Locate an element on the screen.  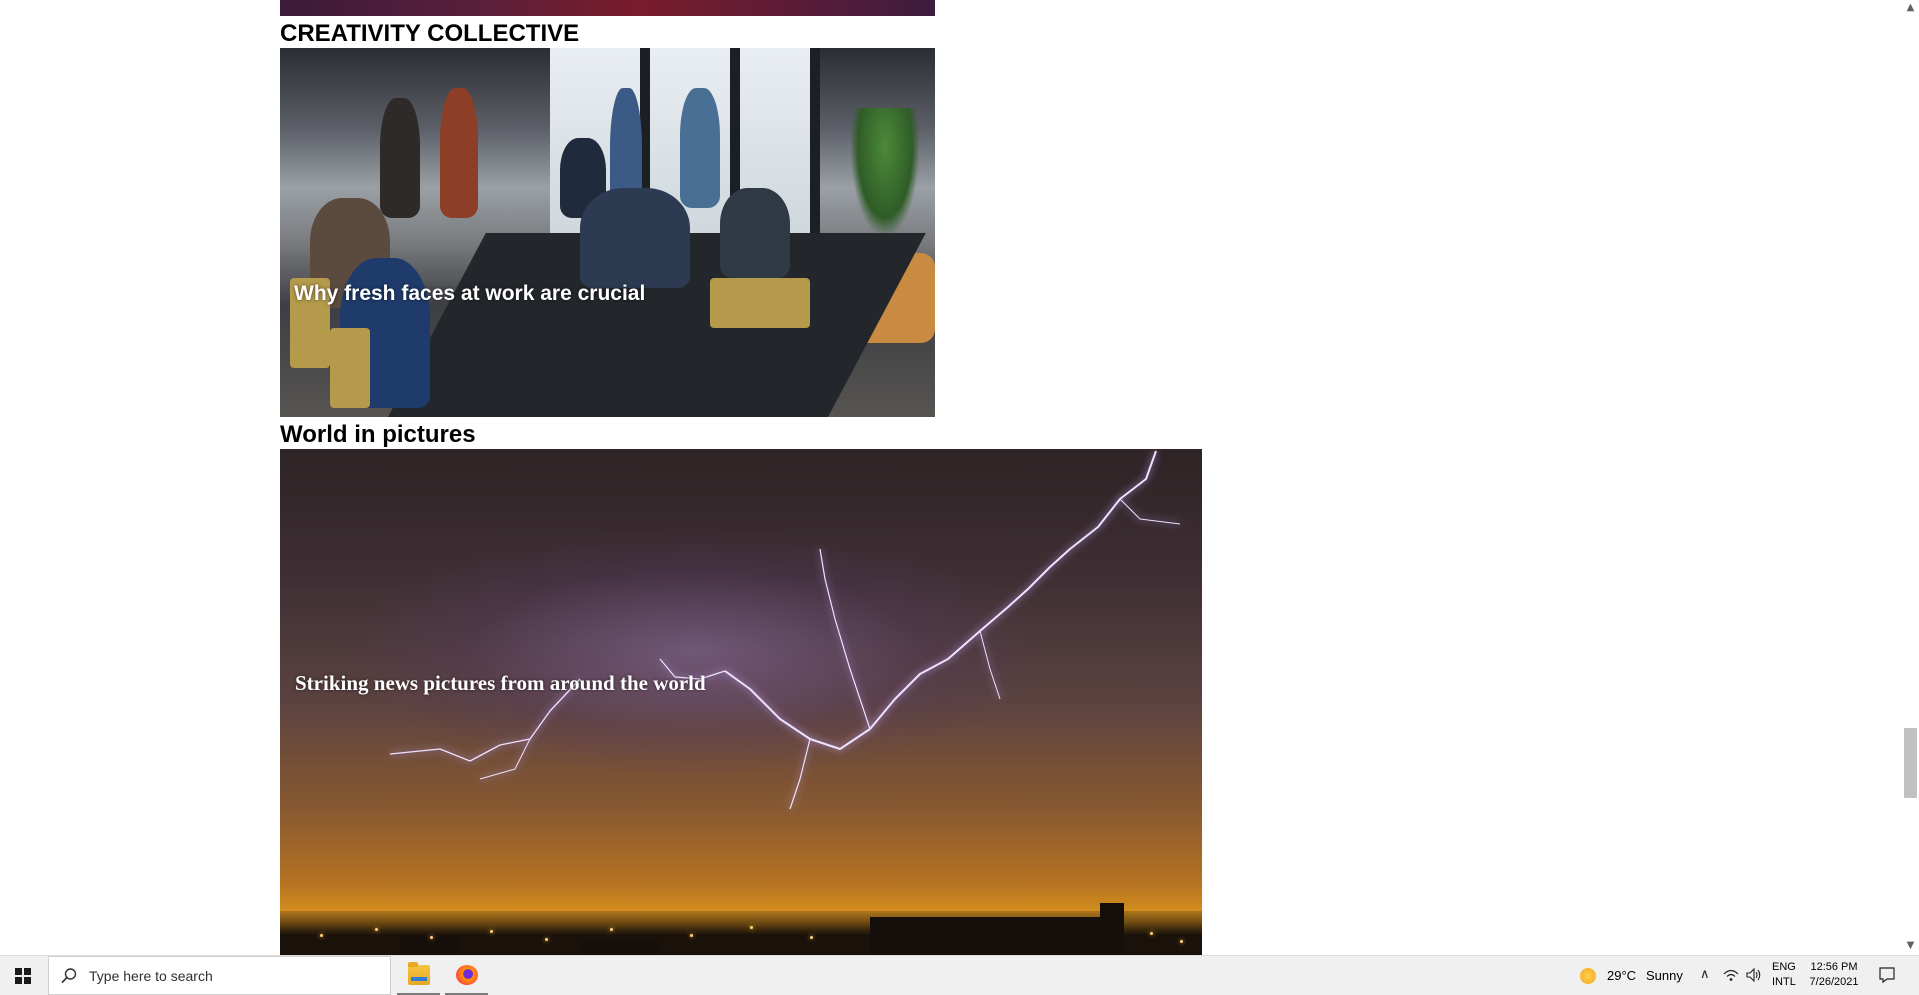
firefox-icon is located at coordinates (467, 975).